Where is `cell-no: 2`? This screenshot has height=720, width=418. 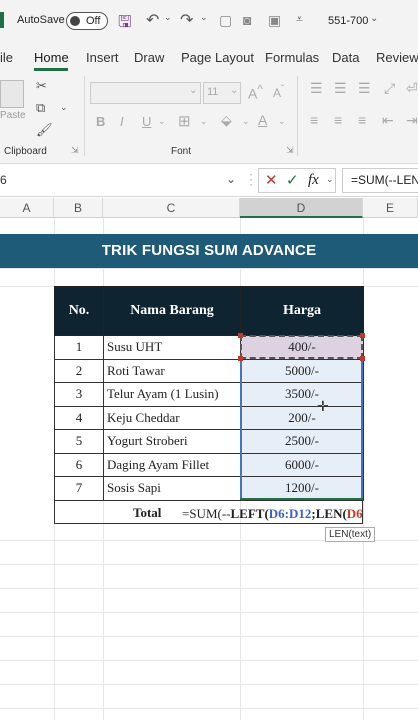
cell-no: 2 is located at coordinates (79, 370).